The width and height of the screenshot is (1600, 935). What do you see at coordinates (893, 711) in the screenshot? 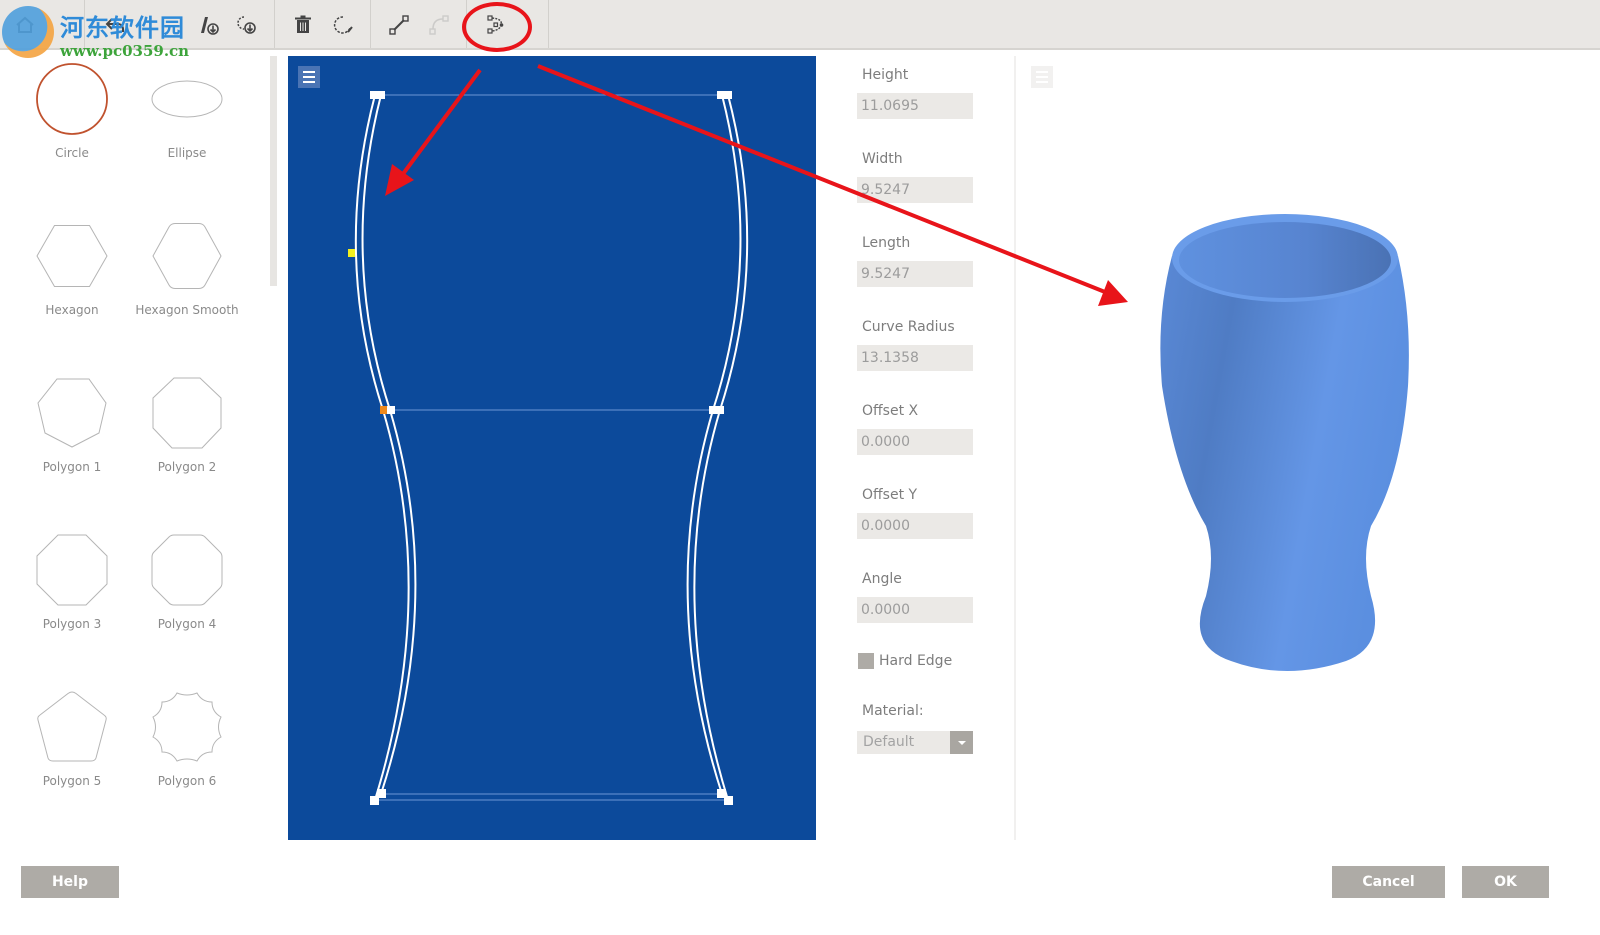
I see `material-label: Material:` at bounding box center [893, 711].